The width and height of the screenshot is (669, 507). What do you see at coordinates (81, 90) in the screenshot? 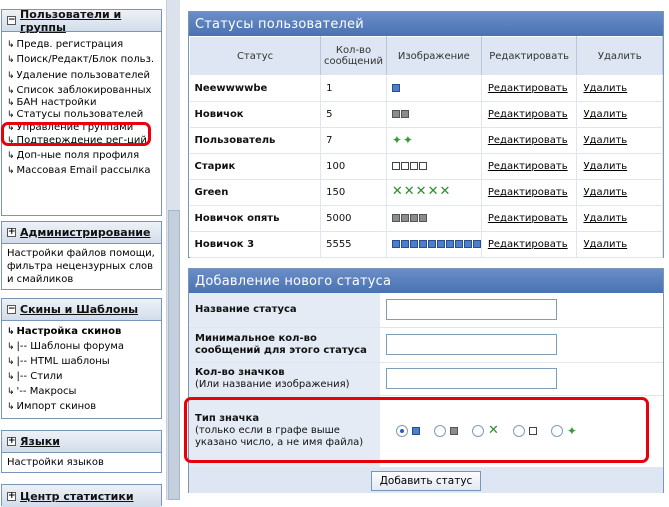
I see `menu-blocked-list: ↳ Список заблокированных` at bounding box center [81, 90].